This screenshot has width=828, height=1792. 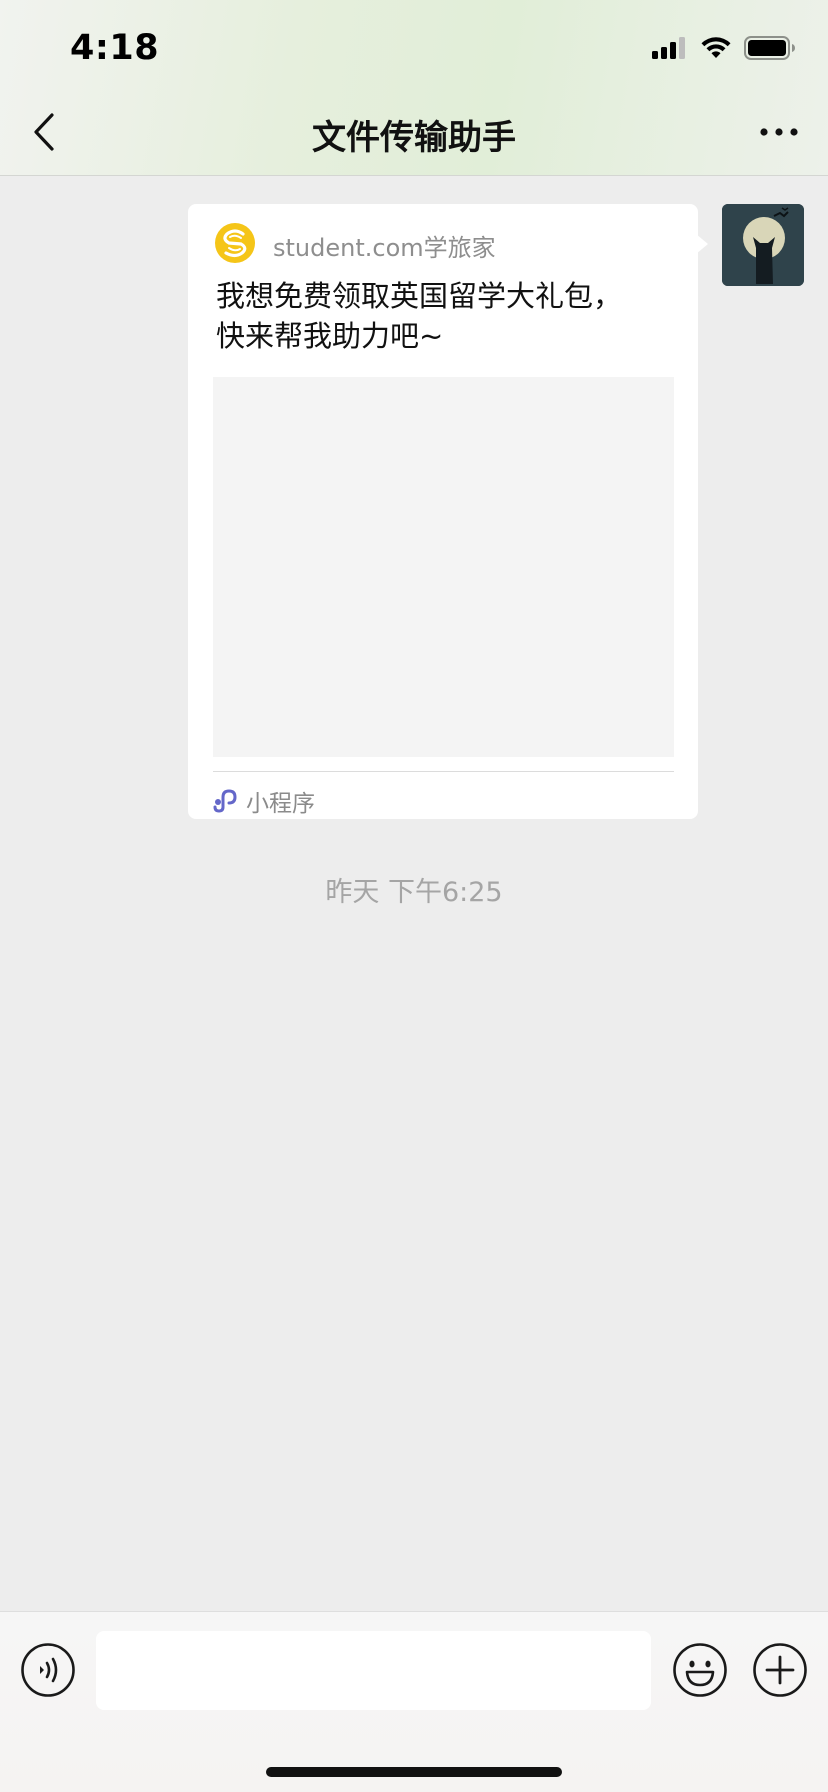 I want to click on message-timestamp: 昨天 下午6:25, so click(x=414, y=892).